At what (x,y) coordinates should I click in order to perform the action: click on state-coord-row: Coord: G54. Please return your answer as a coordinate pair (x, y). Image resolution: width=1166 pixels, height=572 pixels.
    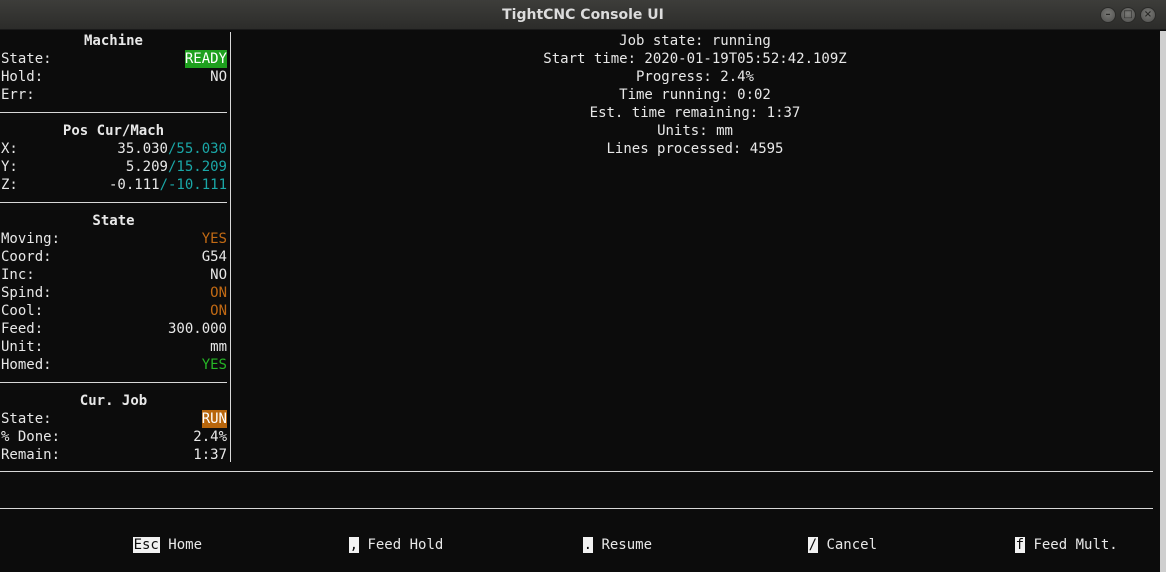
    Looking at the image, I should click on (113, 257).